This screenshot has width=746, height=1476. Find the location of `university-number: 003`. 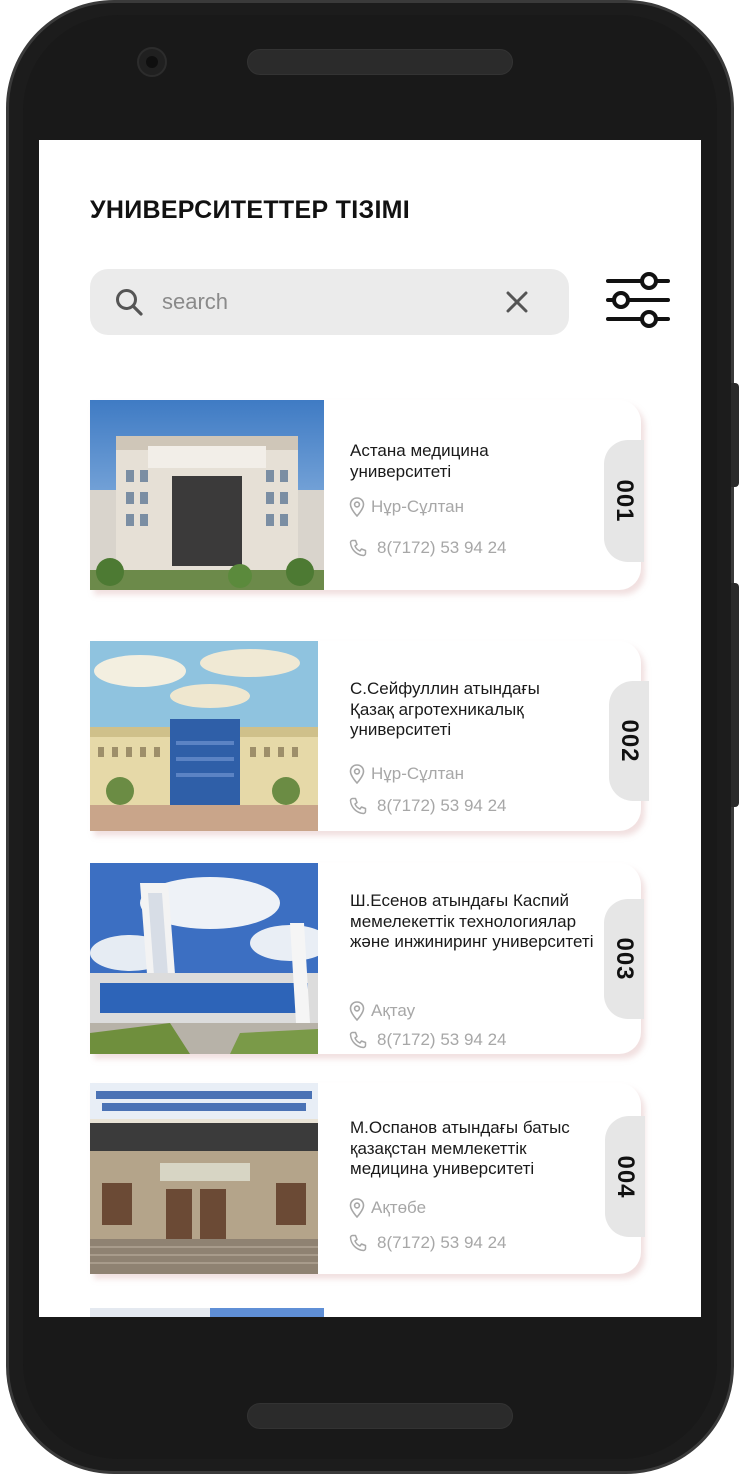

university-number: 003 is located at coordinates (624, 959).